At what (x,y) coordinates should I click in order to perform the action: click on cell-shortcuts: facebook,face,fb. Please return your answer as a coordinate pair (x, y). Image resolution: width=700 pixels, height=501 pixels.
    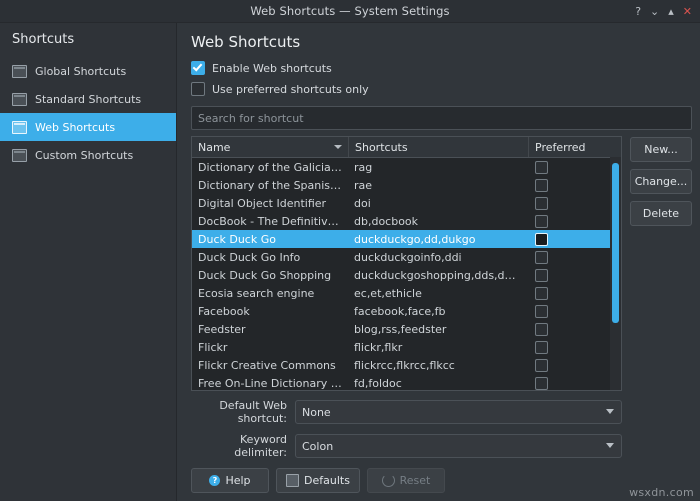
    Looking at the image, I should click on (400, 311).